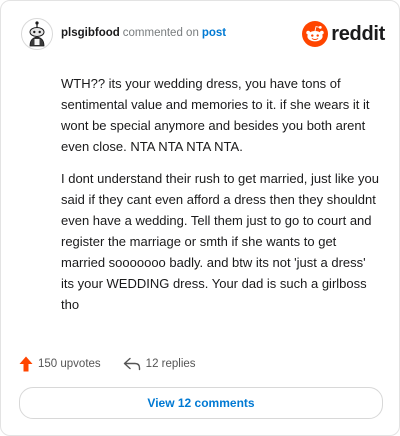 Image resolution: width=400 pixels, height=436 pixels. Describe the element at coordinates (358, 33) in the screenshot. I see `reddit-wordmark: reddit` at that location.